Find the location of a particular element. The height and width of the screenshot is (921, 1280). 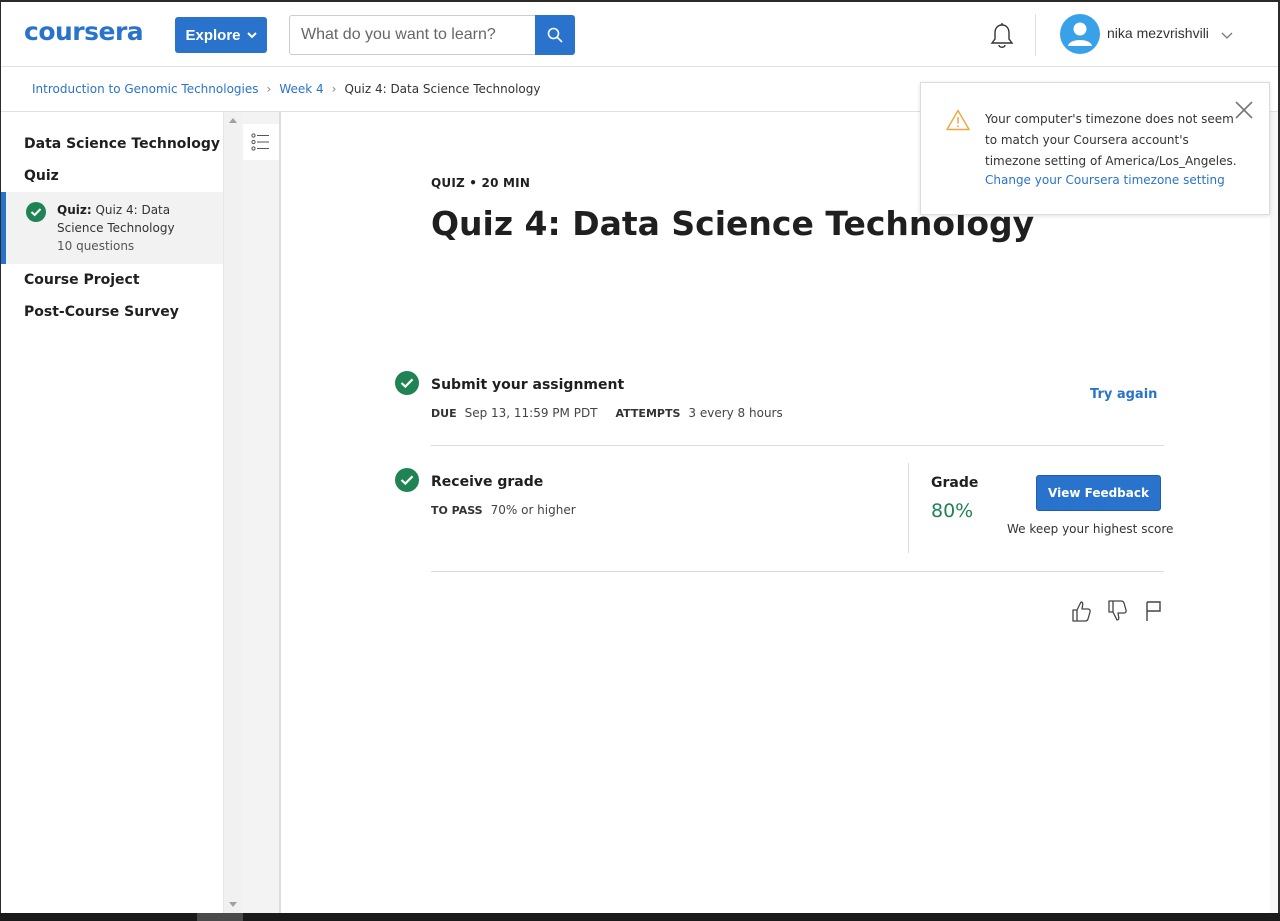

explore-label: Explore is located at coordinates (213, 35).